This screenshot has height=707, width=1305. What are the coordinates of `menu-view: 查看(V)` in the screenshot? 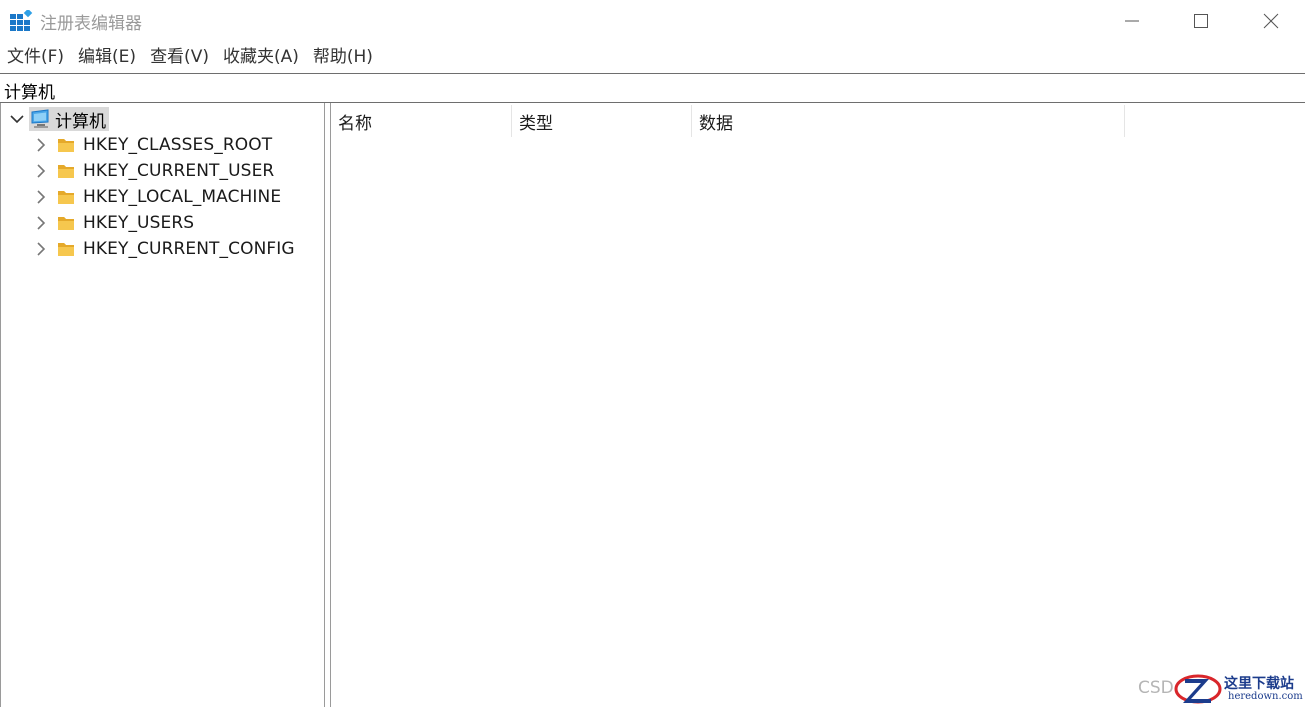 It's located at (179, 57).